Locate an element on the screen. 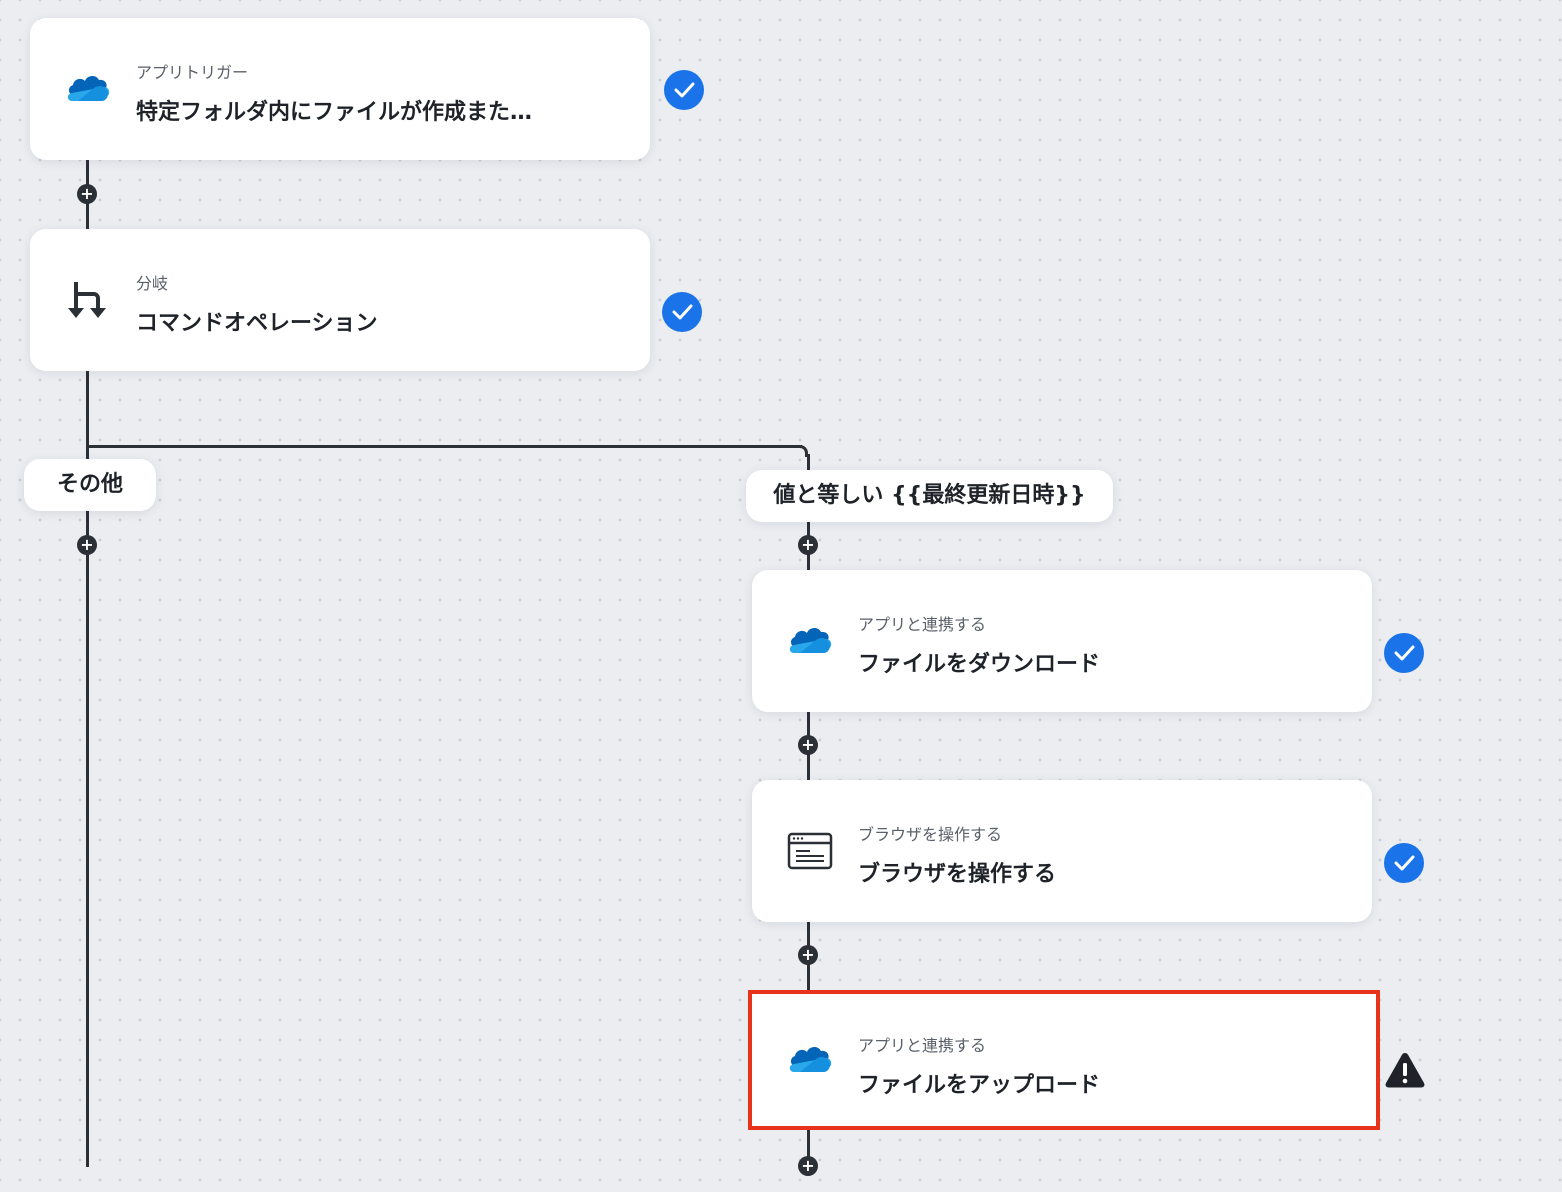 This screenshot has height=1192, width=1562. step-title: コマンドオペレーション is located at coordinates (257, 323).